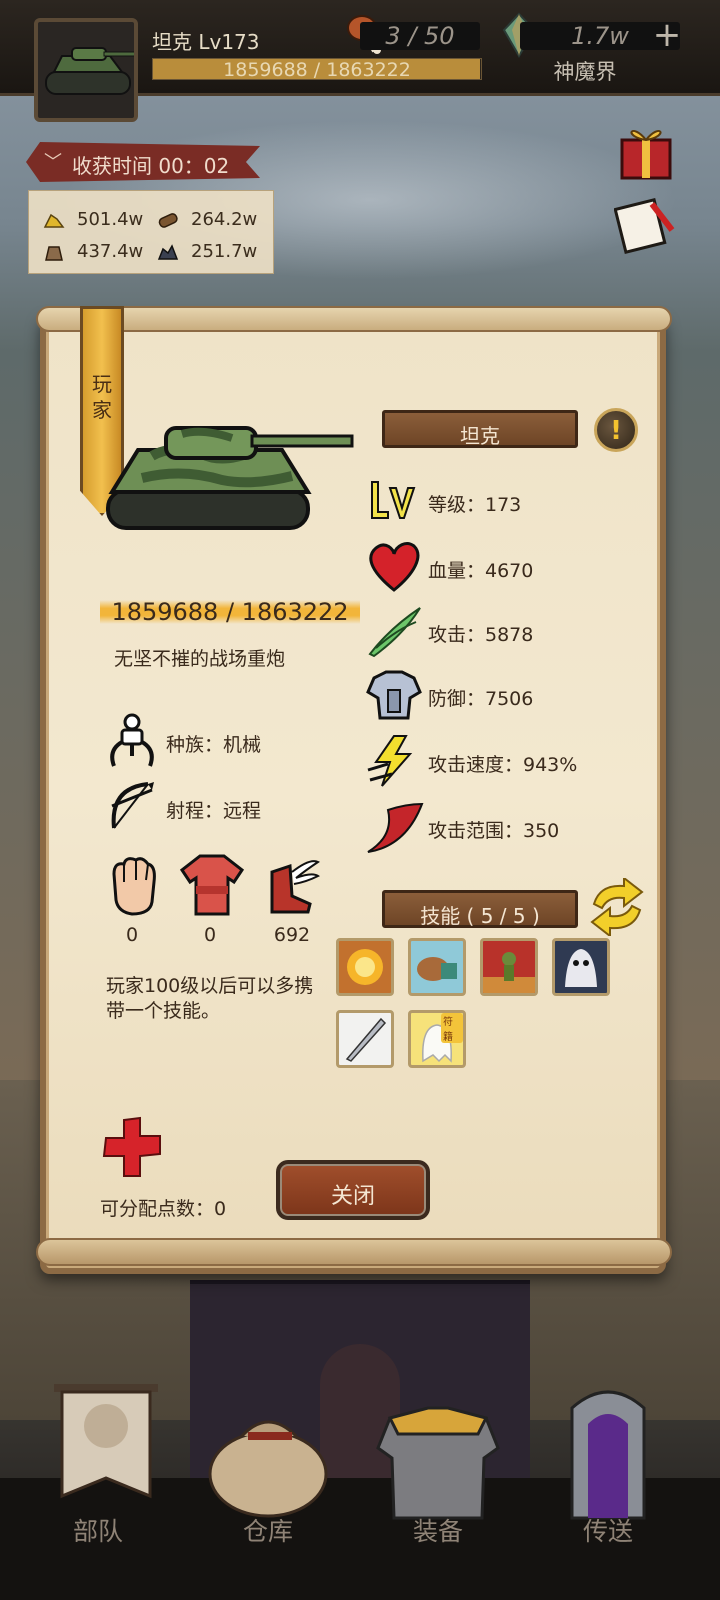 The height and width of the screenshot is (1600, 720). I want to click on realm-label: 神魔界, so click(585, 71).